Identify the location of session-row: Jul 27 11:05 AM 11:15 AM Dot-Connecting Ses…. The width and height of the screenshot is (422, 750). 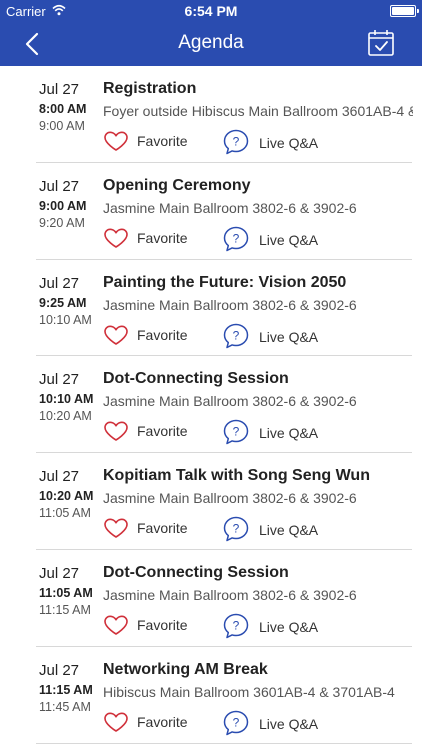
(211, 598).